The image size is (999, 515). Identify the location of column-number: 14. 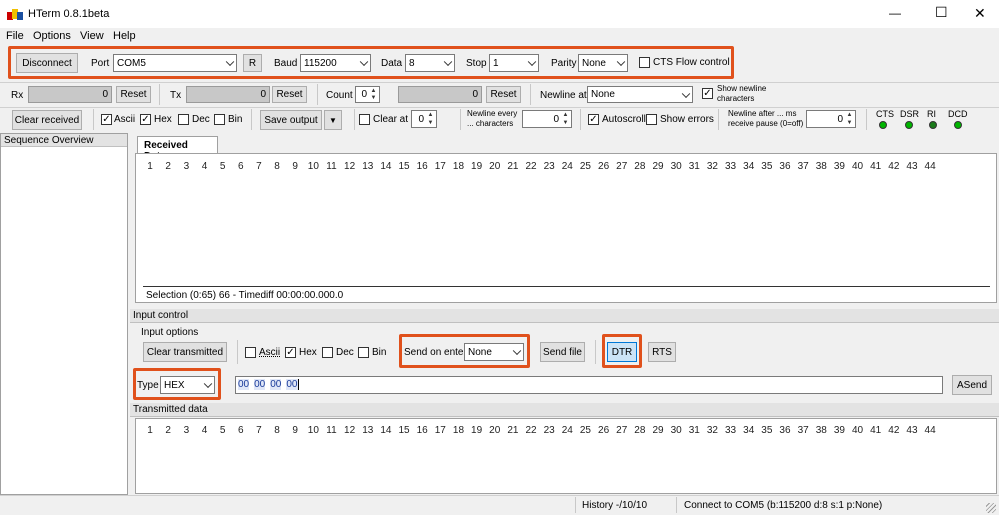
(386, 430).